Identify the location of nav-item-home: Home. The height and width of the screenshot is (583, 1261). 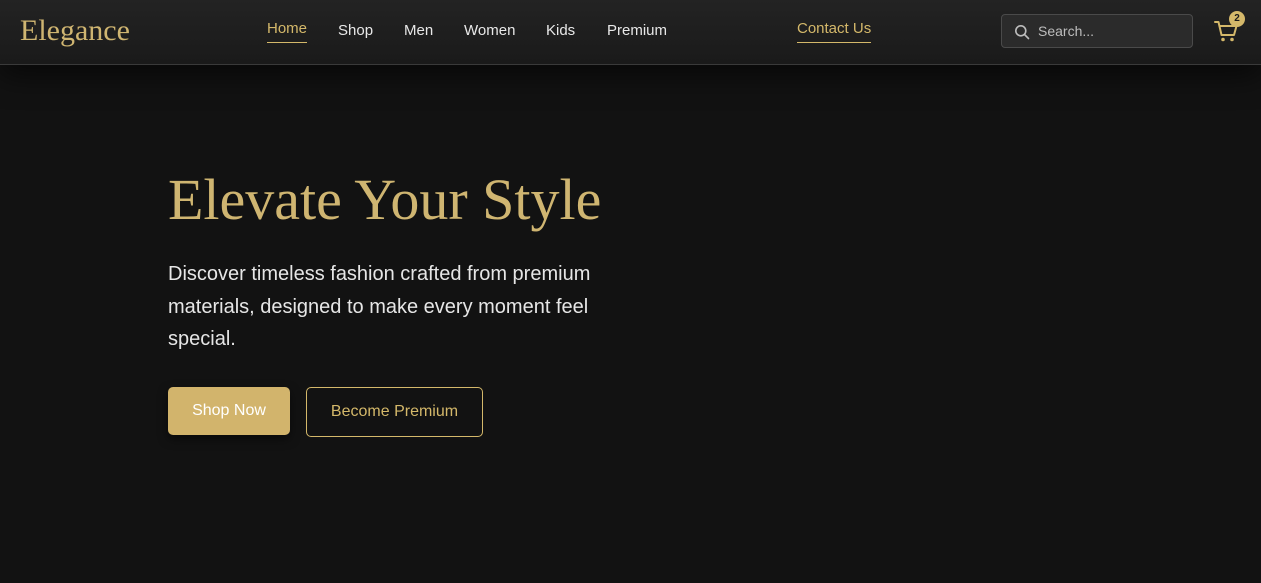
(287, 31).